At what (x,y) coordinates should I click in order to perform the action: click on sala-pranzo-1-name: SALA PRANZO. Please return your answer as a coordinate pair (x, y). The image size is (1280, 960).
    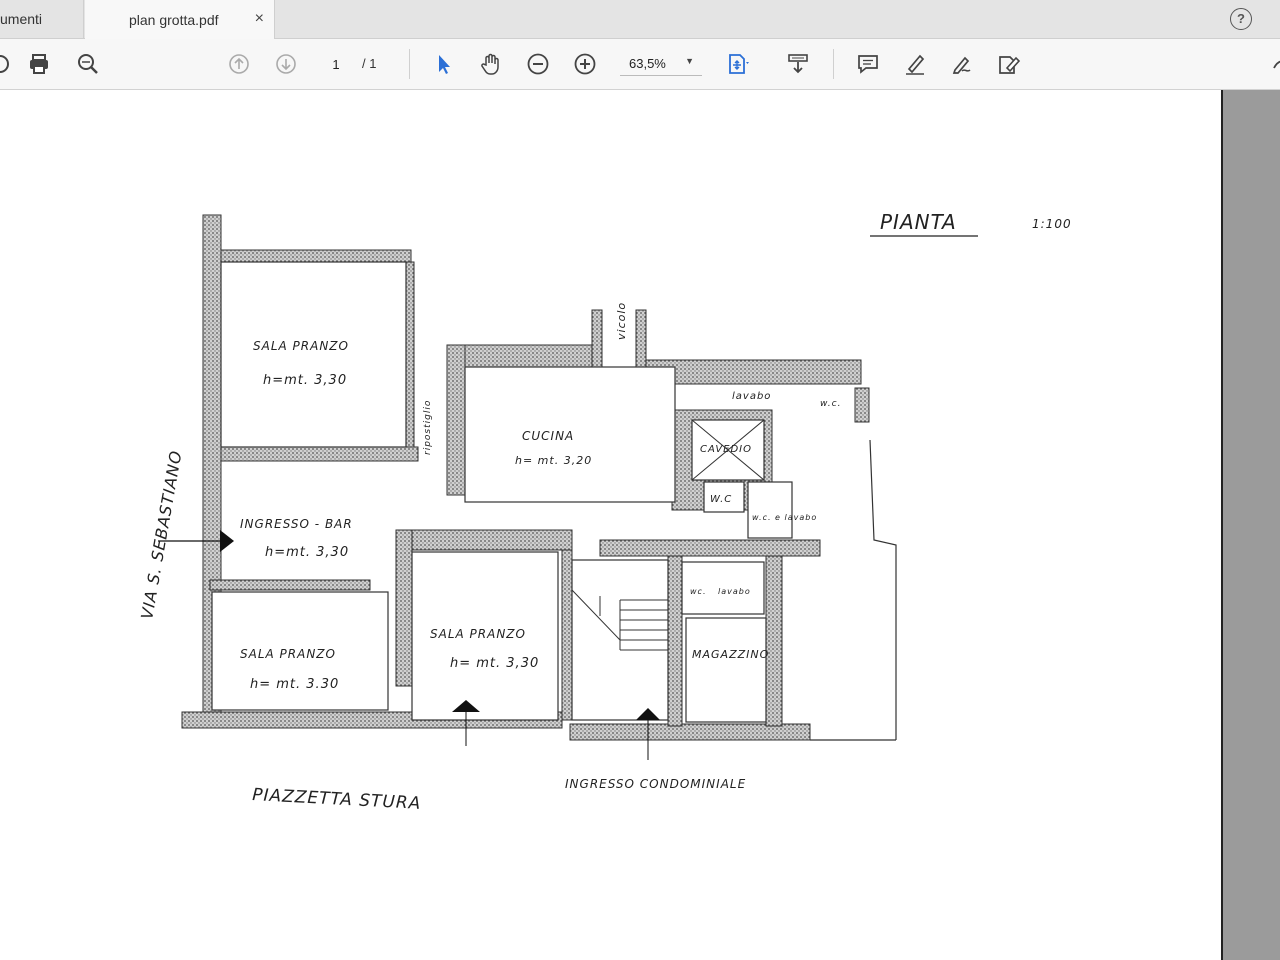
    Looking at the image, I should click on (301, 346).